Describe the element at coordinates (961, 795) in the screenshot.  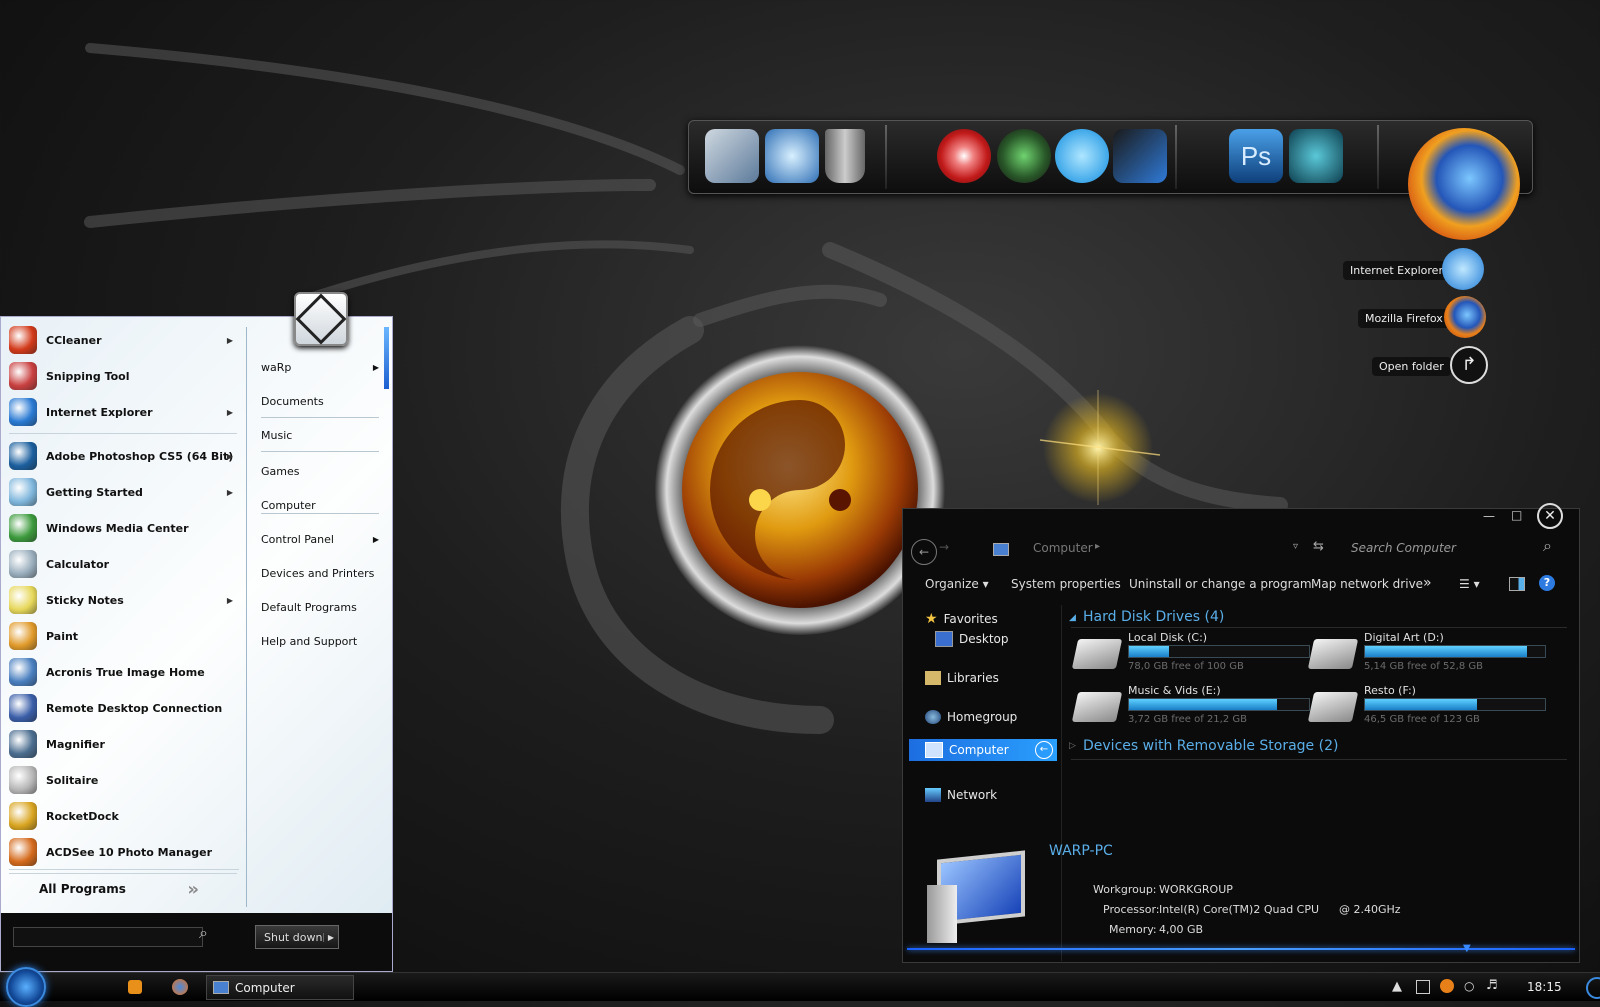
I see `nav-network: Network` at that location.